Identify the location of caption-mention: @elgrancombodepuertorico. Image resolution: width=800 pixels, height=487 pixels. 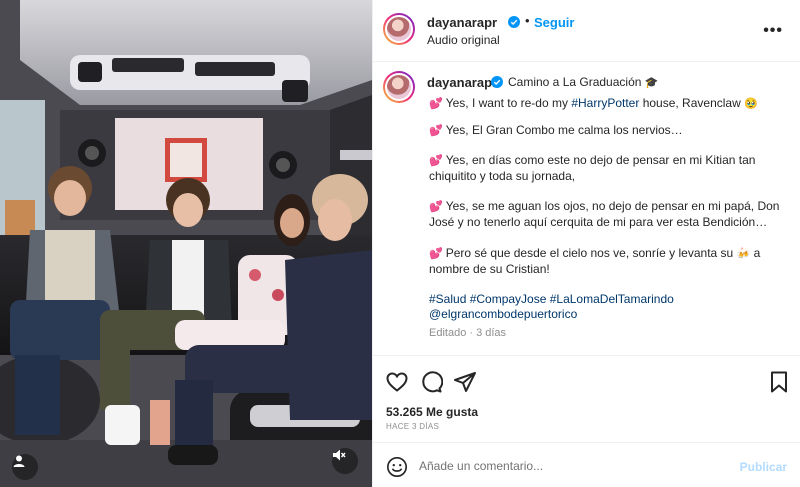
(503, 314).